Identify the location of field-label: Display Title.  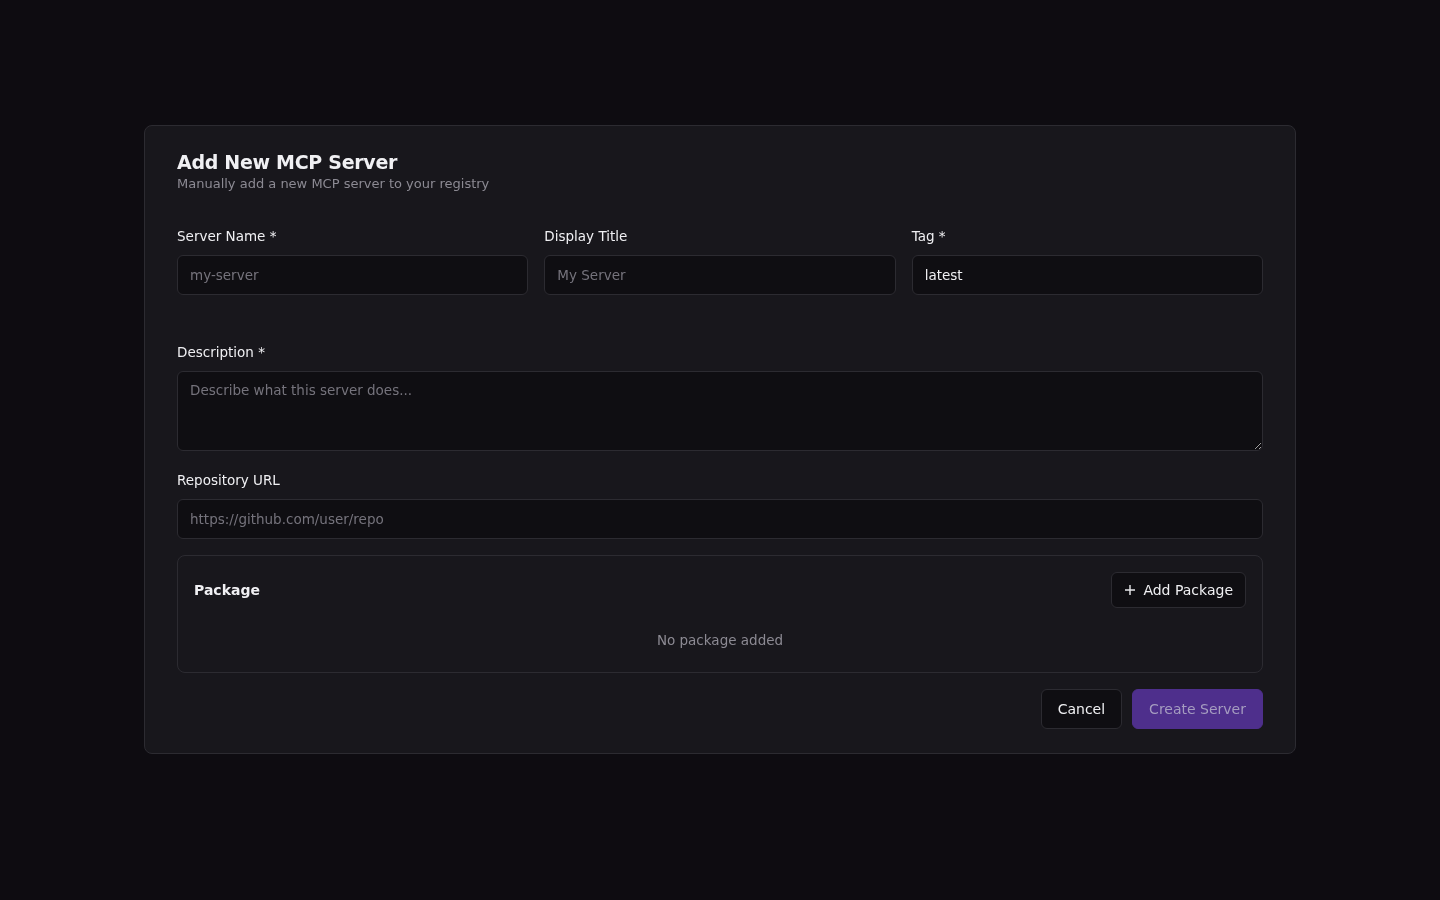
(586, 236).